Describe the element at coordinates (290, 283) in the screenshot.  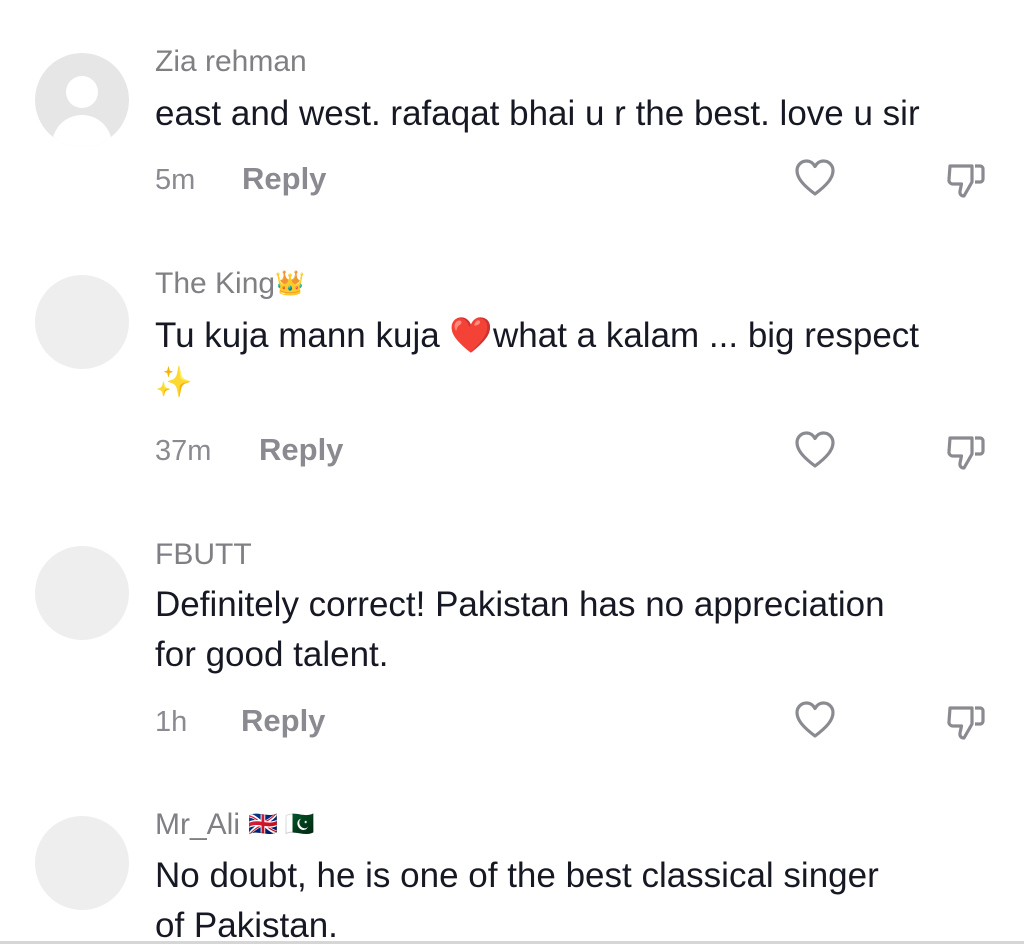
I see `crown-emoji-icon: 👑` at that location.